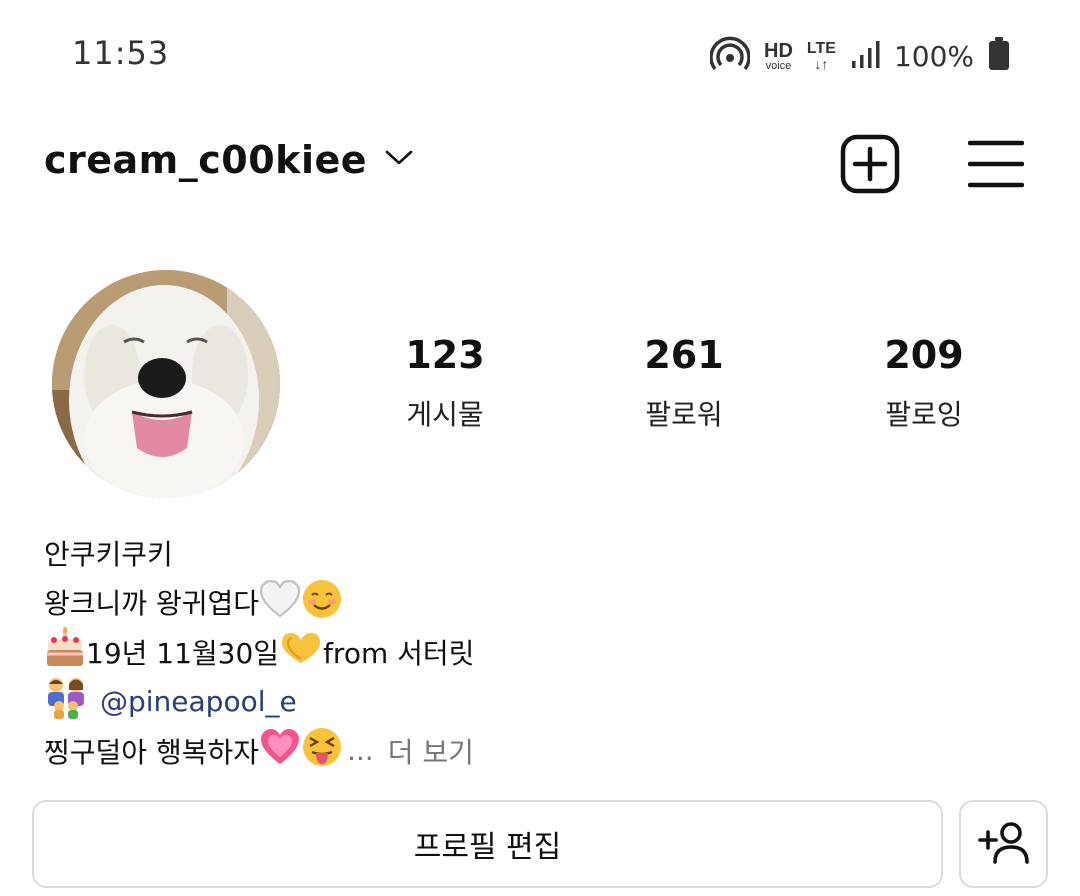  Describe the element at coordinates (544, 603) in the screenshot. I see `bio-line-2: 왕크니까 왕귀엽다` at that location.